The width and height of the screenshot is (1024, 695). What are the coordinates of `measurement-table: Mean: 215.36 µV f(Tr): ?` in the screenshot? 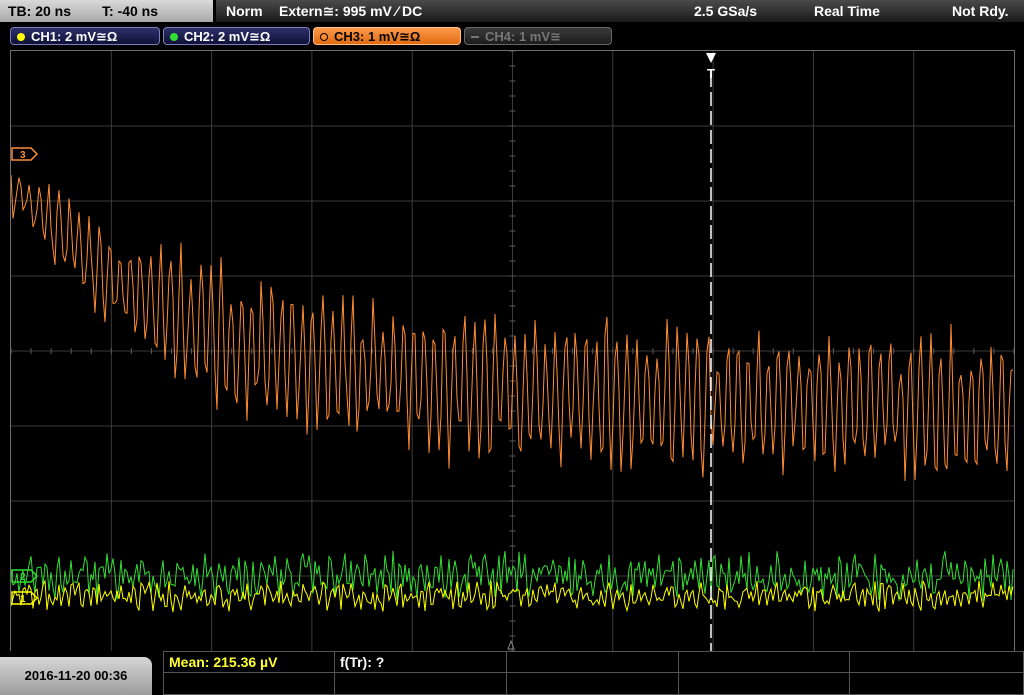 It's located at (593, 673).